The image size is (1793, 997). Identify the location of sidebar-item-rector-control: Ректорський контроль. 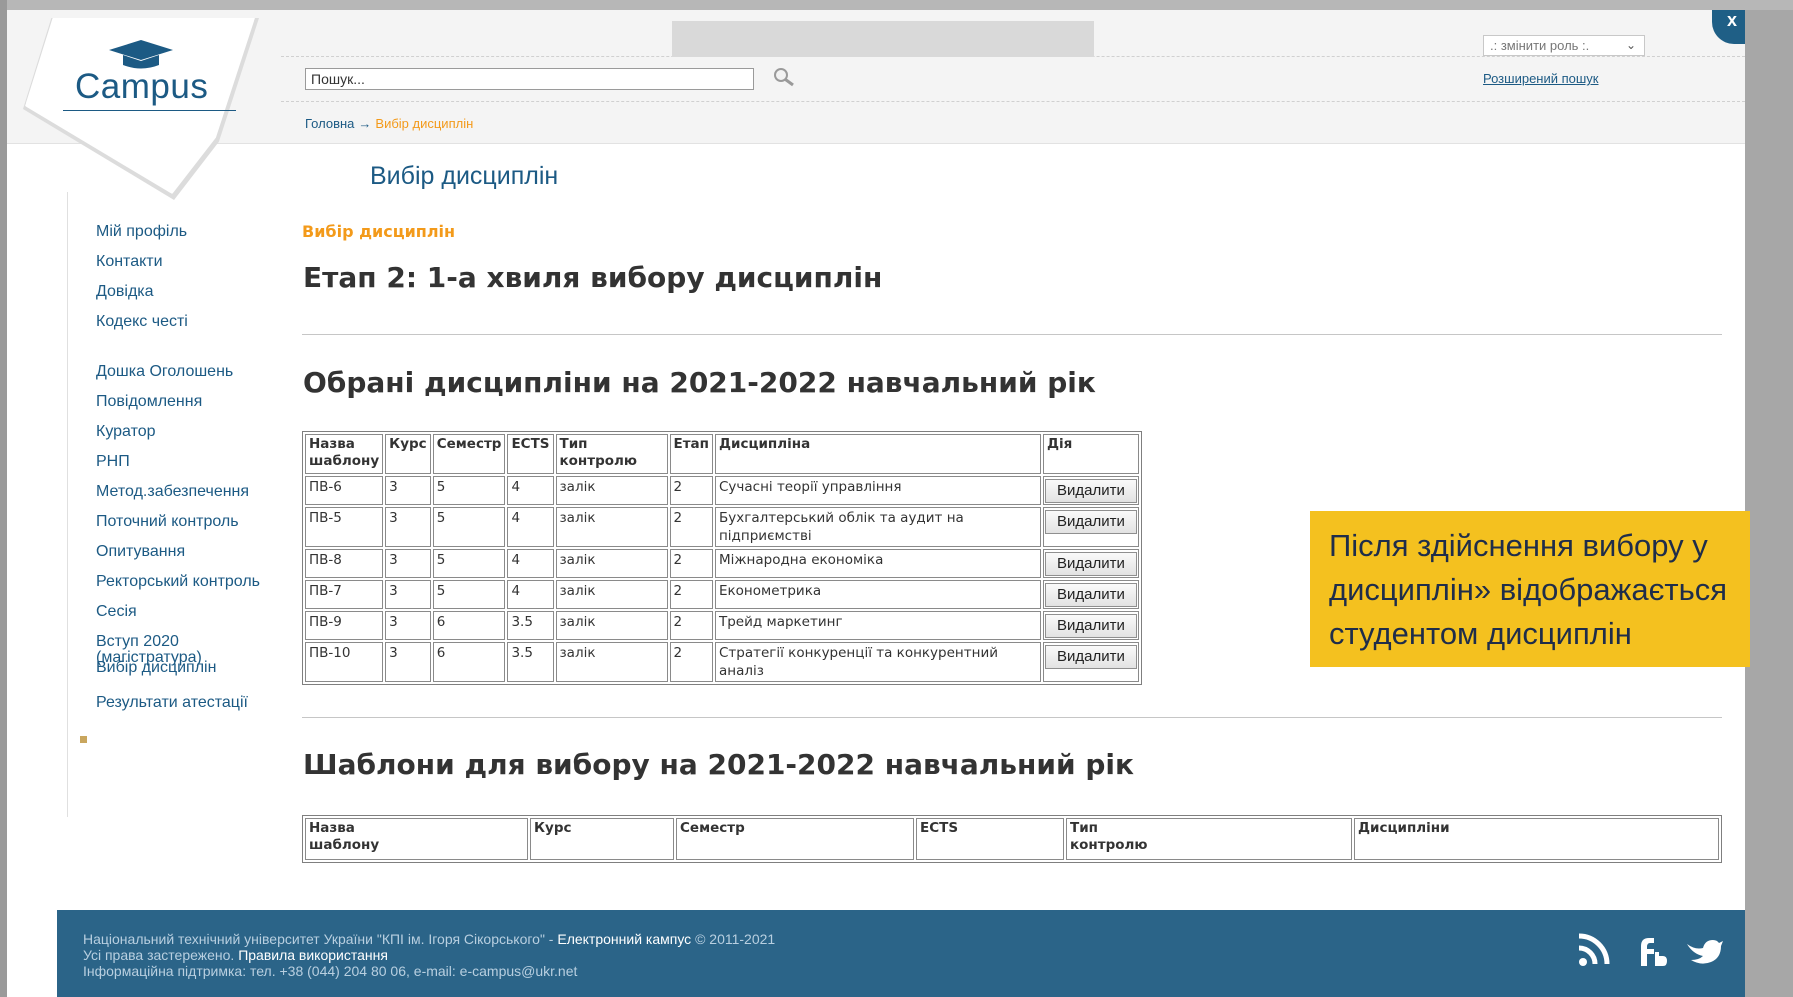
(186, 581).